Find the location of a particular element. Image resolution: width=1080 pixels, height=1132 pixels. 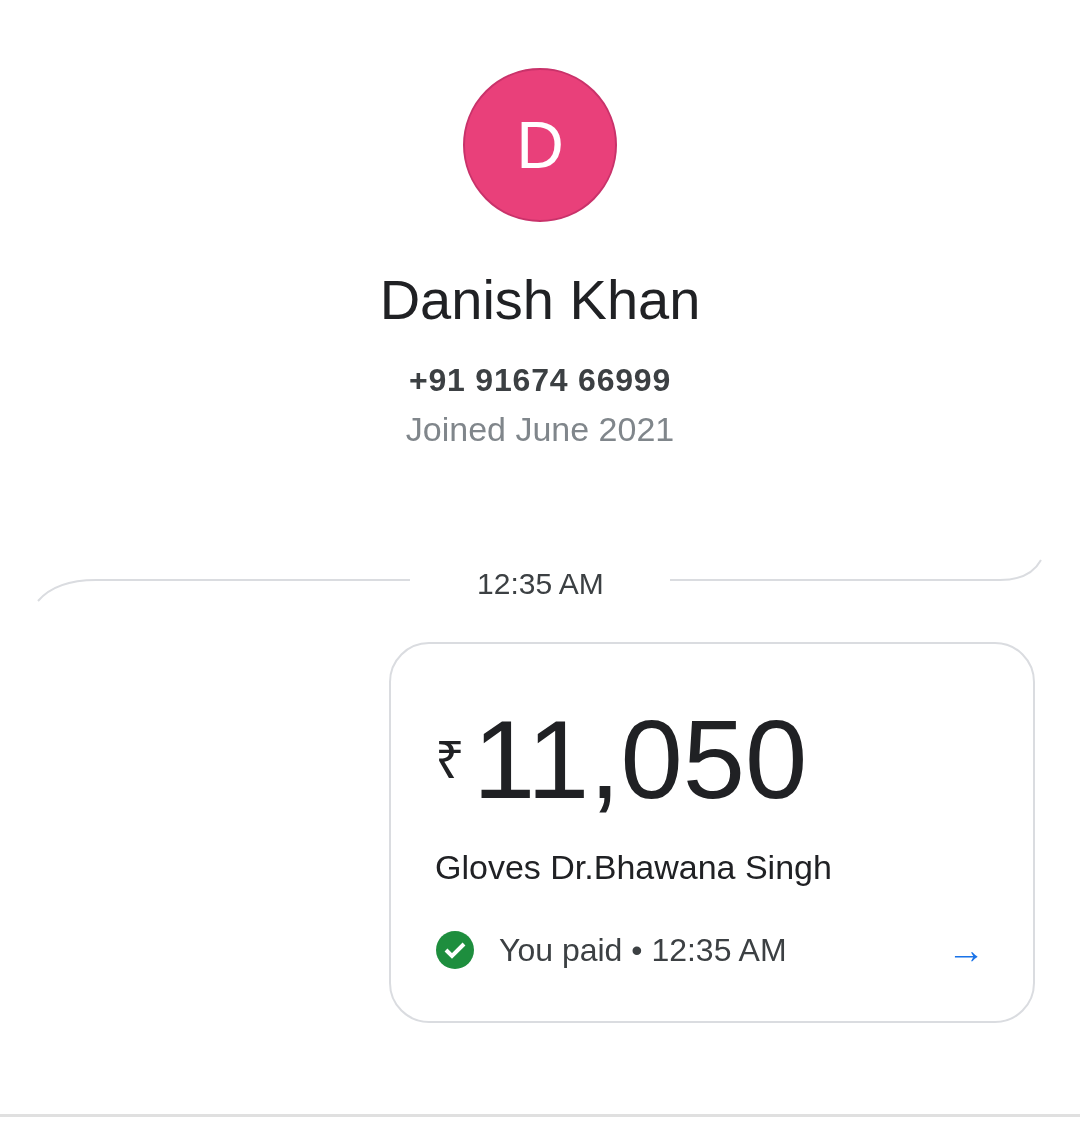

payment-note: Gloves Dr.Bhawana Singh is located at coordinates (634, 867).